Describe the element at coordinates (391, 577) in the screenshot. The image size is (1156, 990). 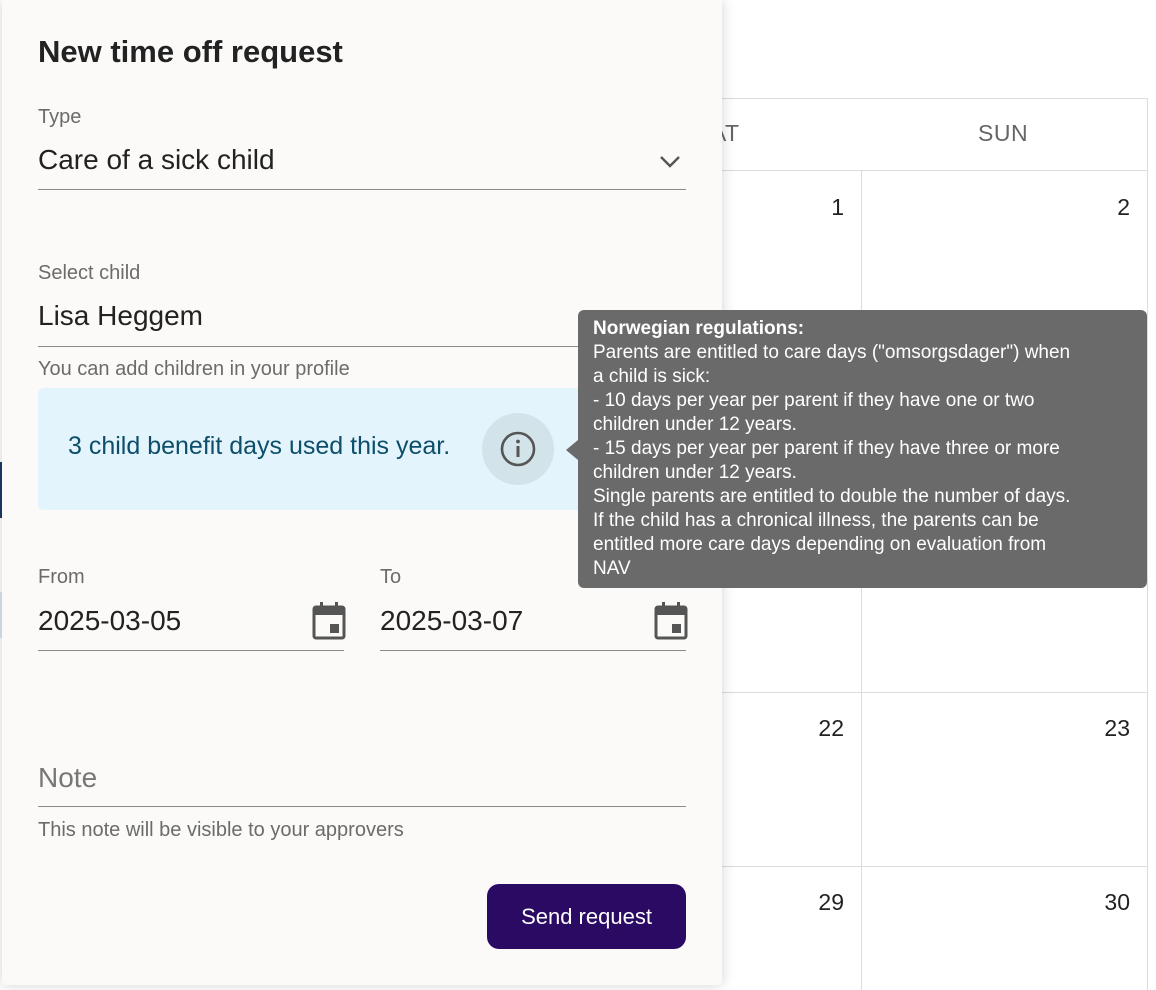
I see `to-label: To` at that location.